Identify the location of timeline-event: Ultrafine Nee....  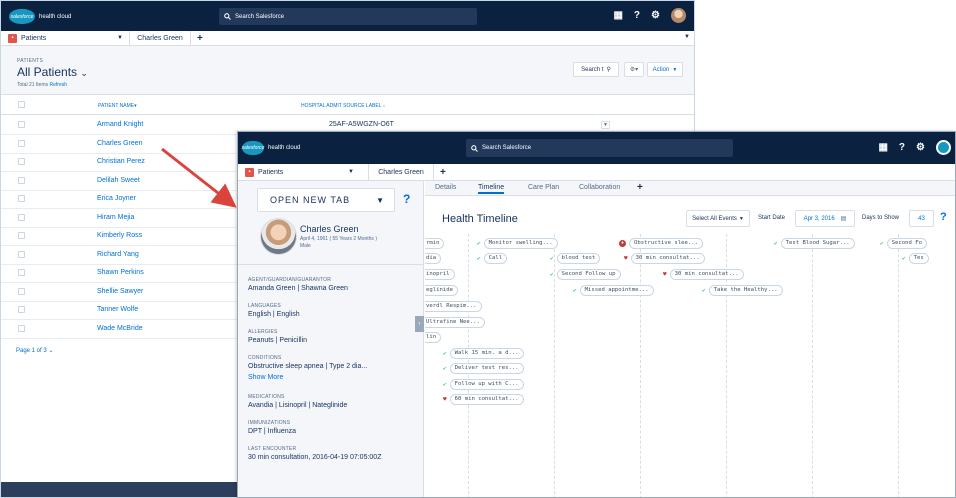
(455, 322).